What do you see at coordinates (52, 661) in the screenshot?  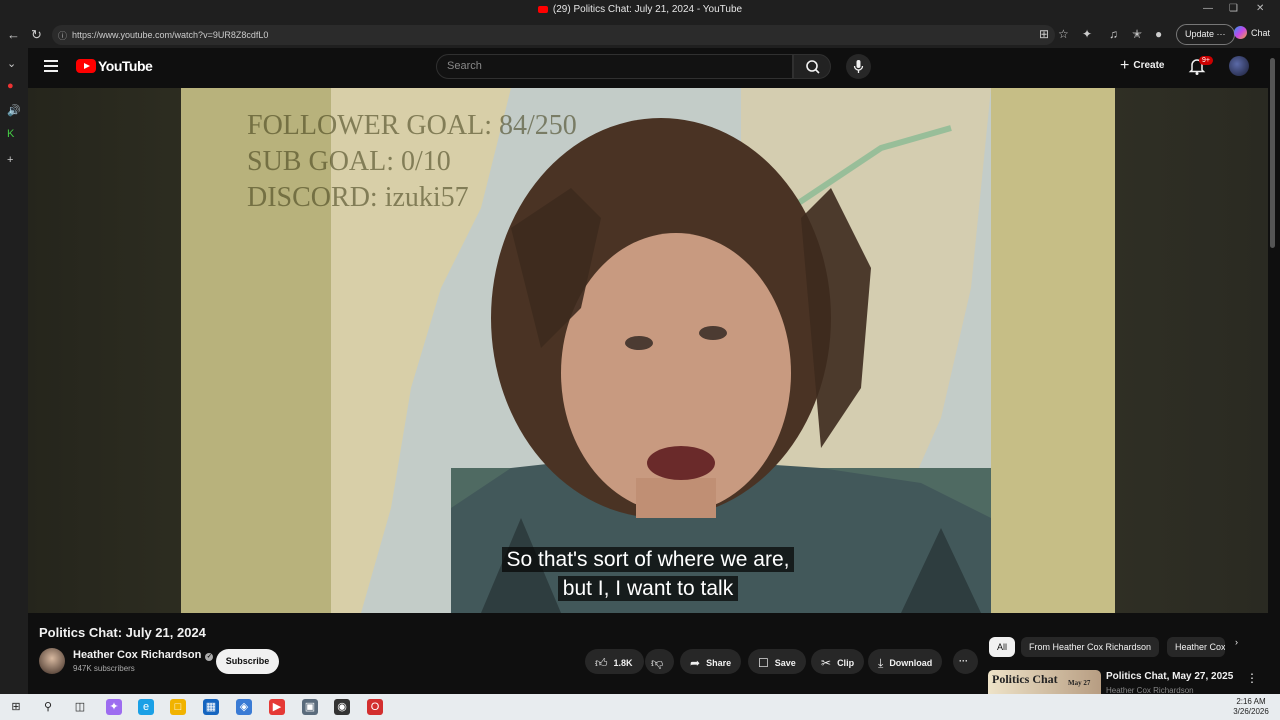 I see `channel-avatar` at bounding box center [52, 661].